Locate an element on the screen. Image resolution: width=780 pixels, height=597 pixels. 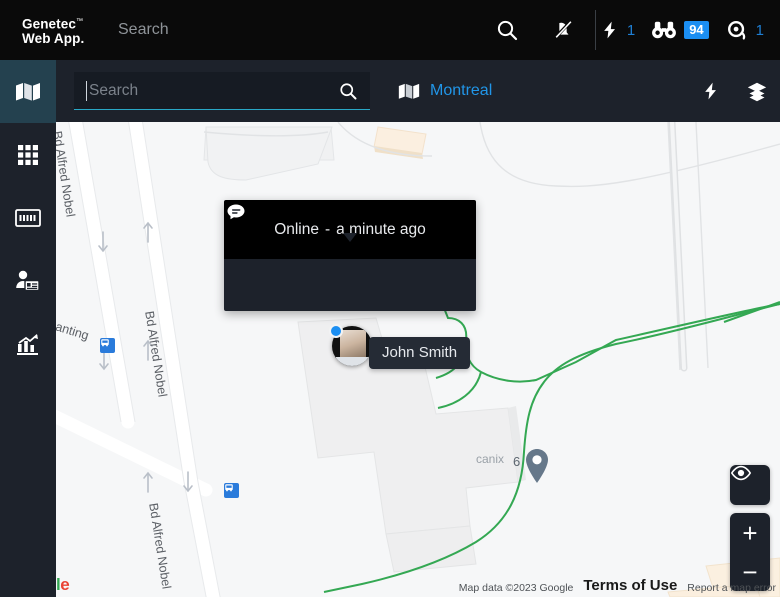
brand-line-1: Genetec is located at coordinates (49, 24).